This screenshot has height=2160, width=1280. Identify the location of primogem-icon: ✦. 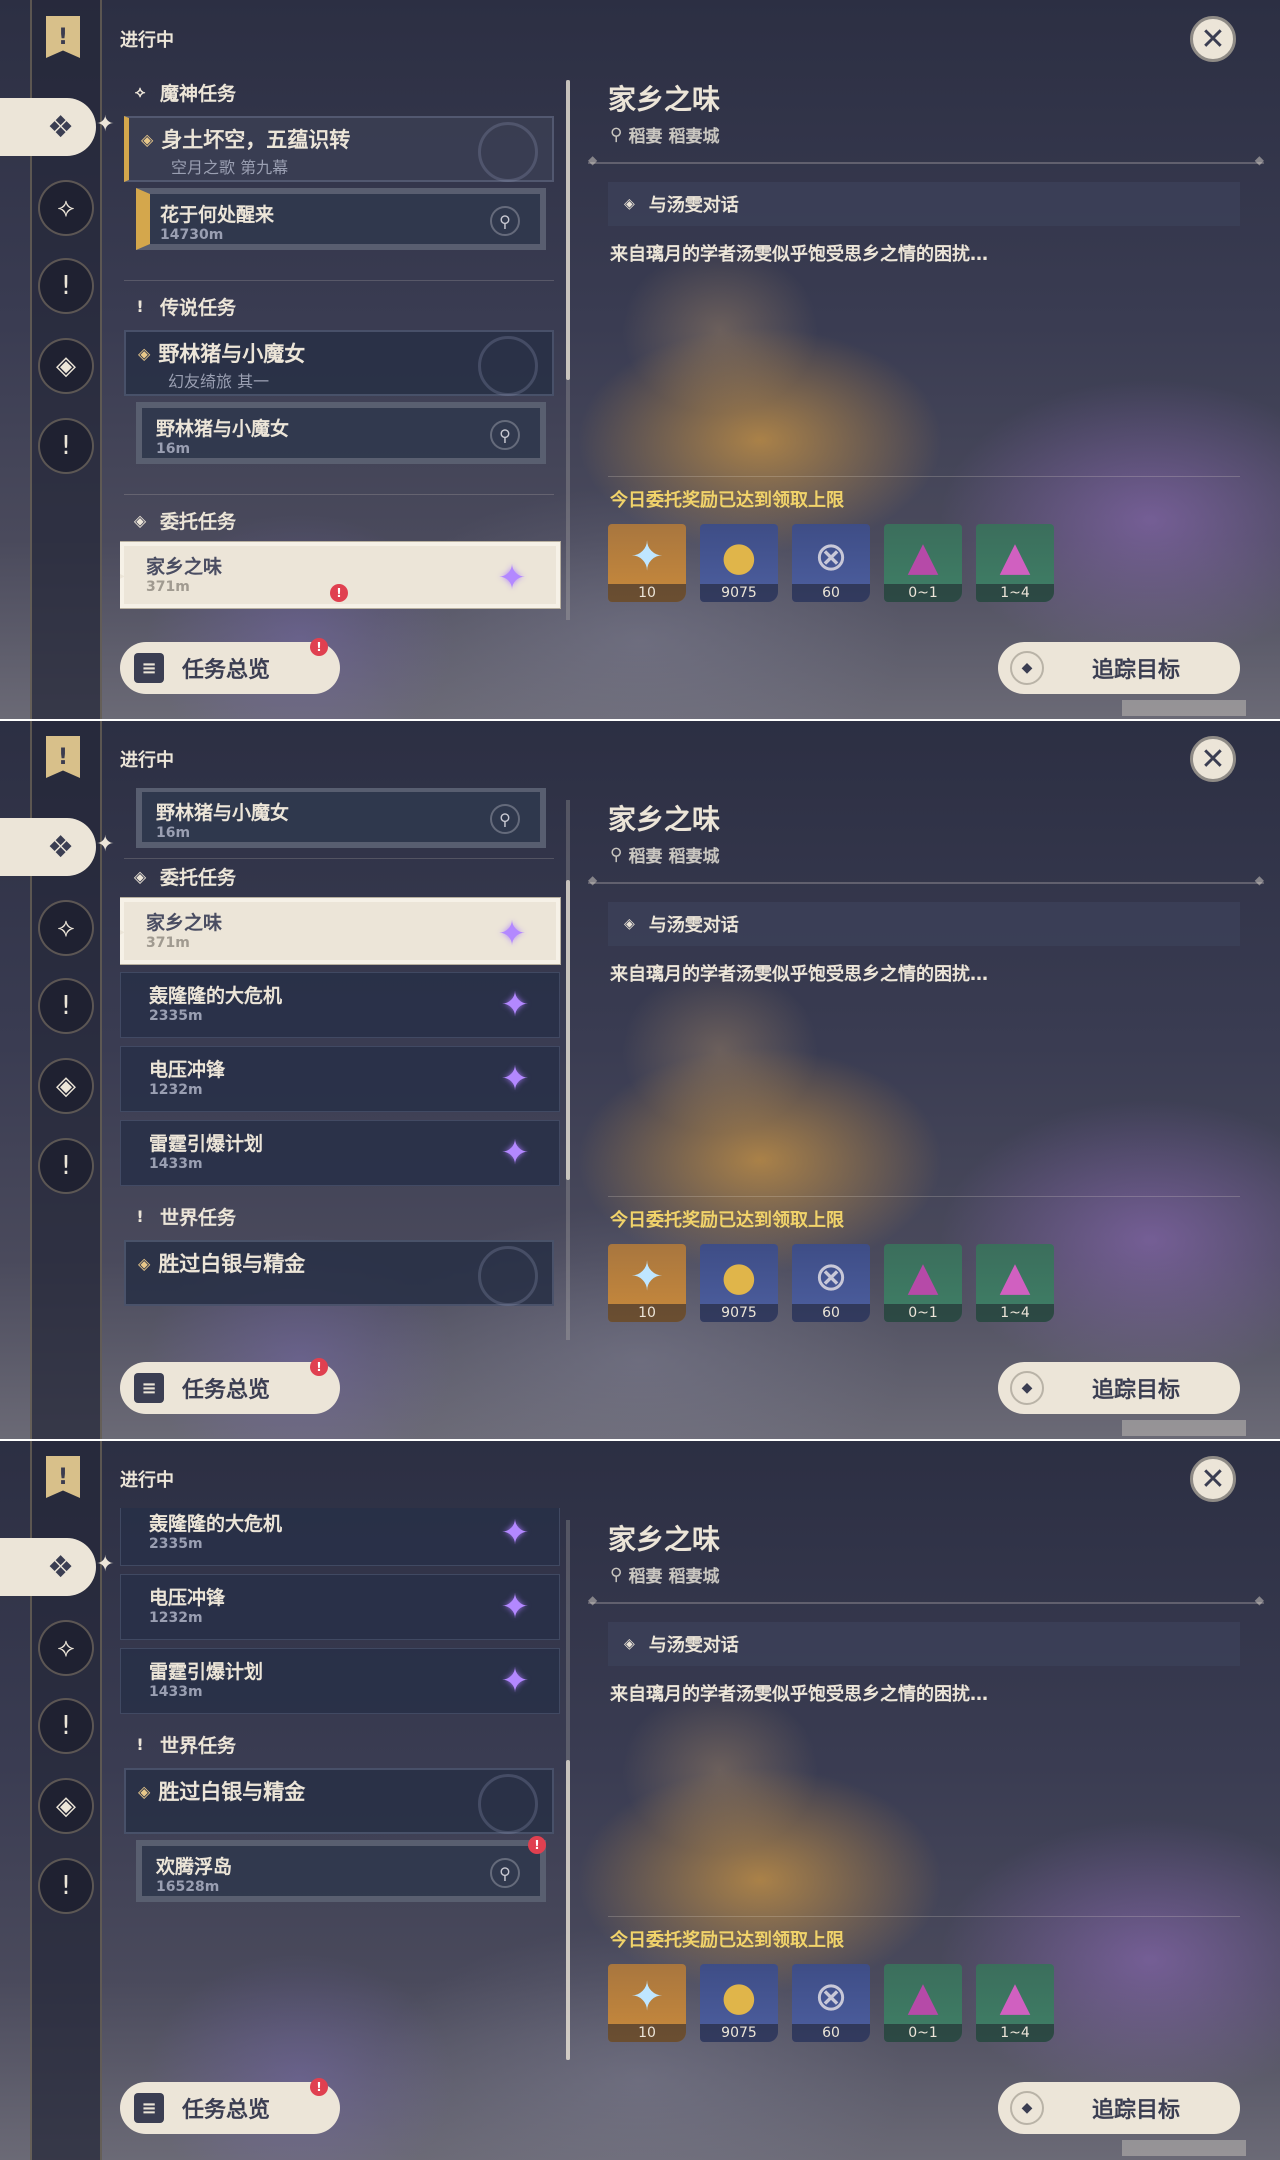
(647, 1277).